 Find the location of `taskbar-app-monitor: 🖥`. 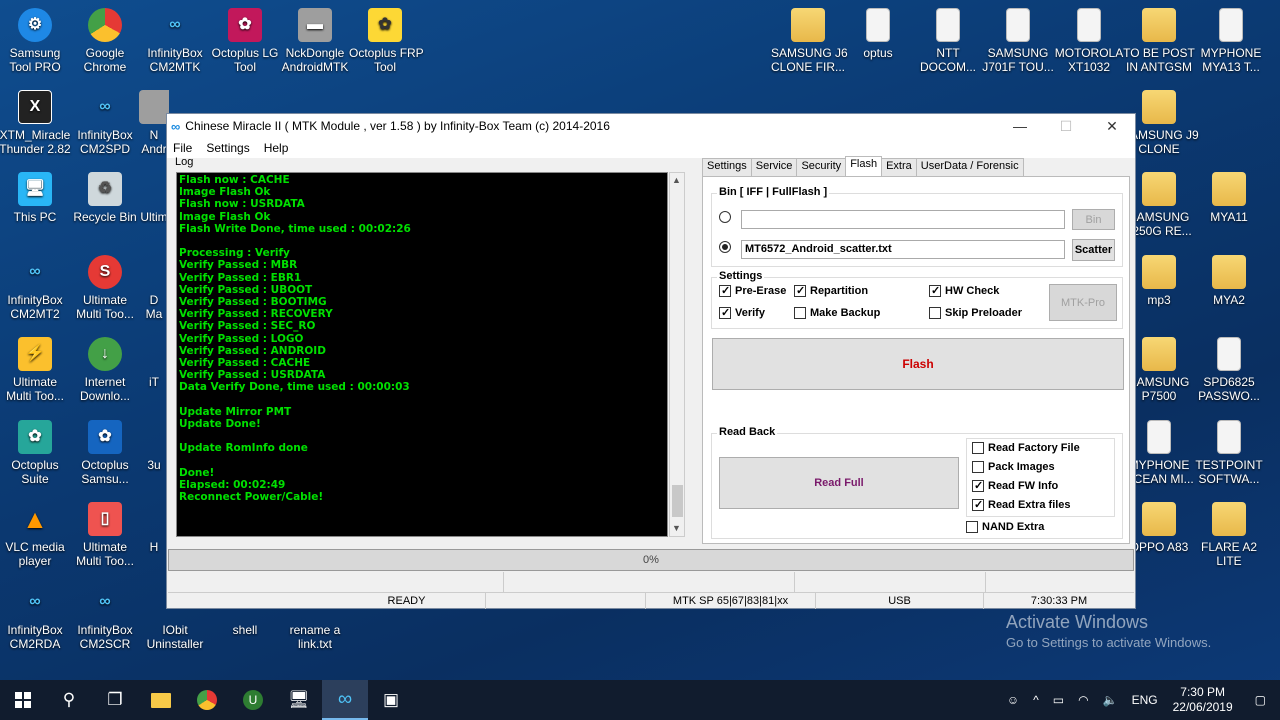

taskbar-app-monitor: 🖥 is located at coordinates (299, 700).